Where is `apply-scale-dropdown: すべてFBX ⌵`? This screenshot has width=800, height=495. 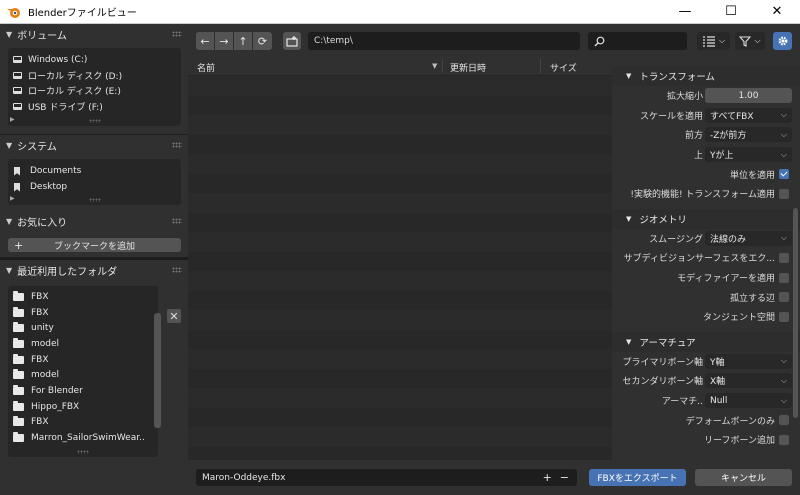
apply-scale-dropdown: すべてFBX ⌵ is located at coordinates (748, 115).